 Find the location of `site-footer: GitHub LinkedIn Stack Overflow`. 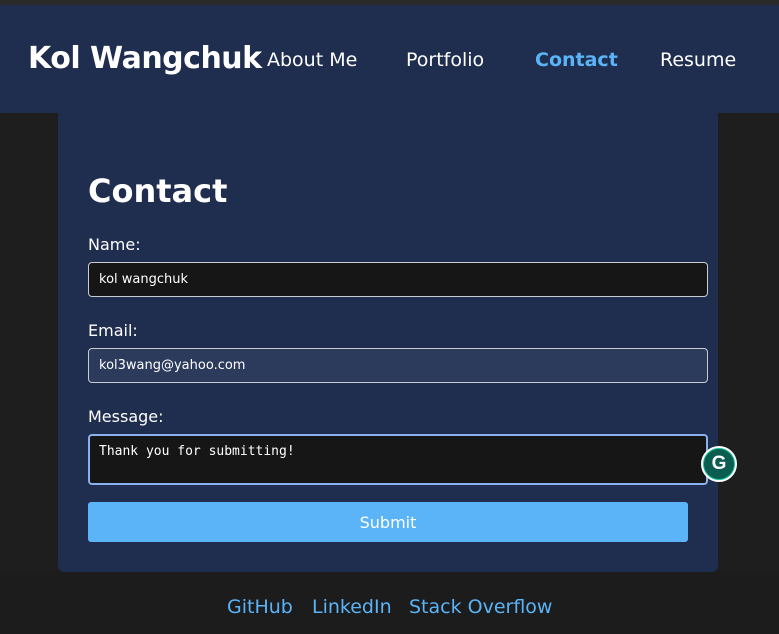

site-footer: GitHub LinkedIn Stack Overflow is located at coordinates (389, 603).